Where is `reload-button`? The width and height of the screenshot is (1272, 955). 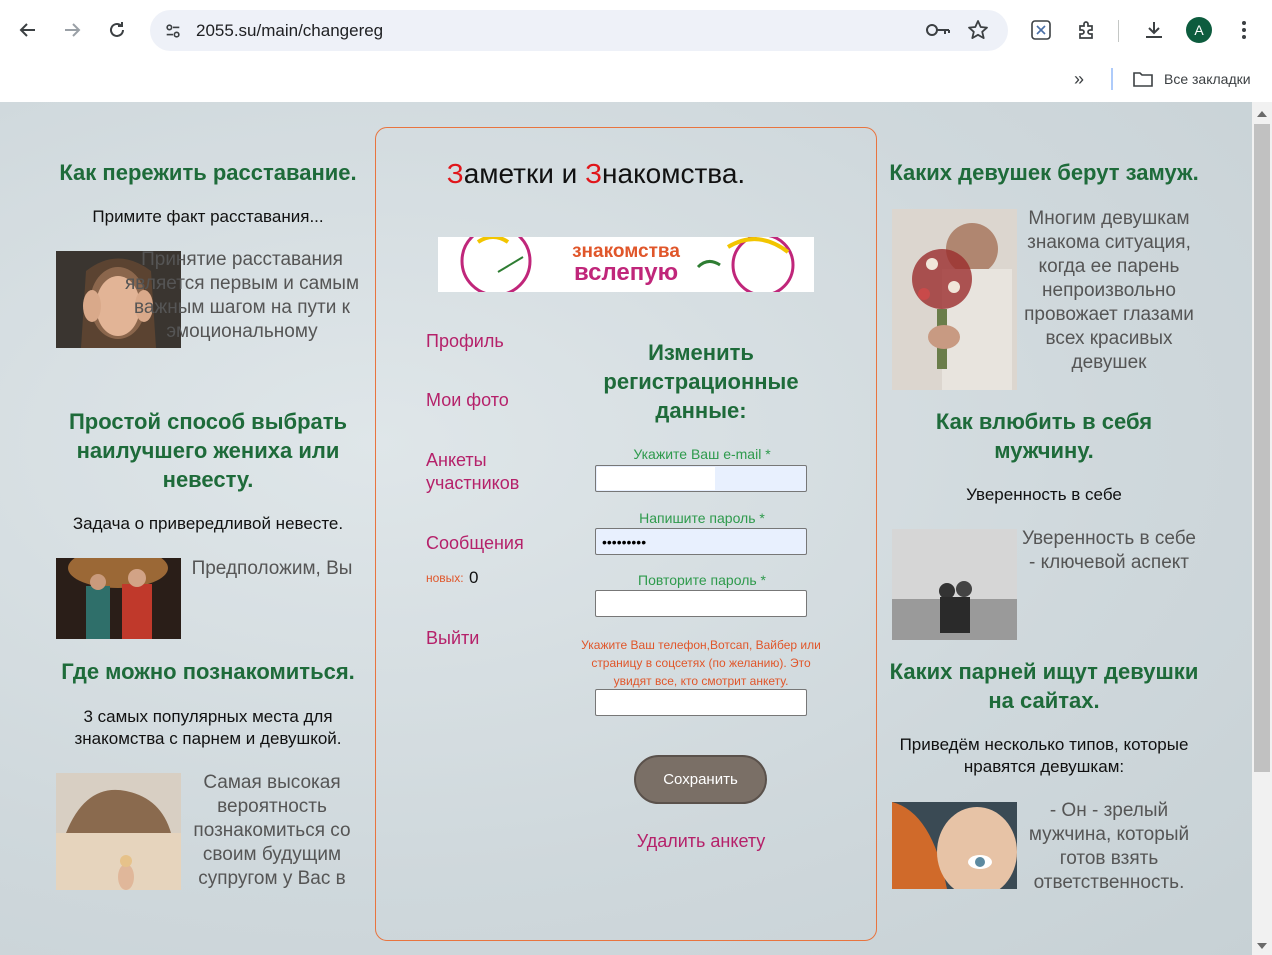
reload-button is located at coordinates (117, 30).